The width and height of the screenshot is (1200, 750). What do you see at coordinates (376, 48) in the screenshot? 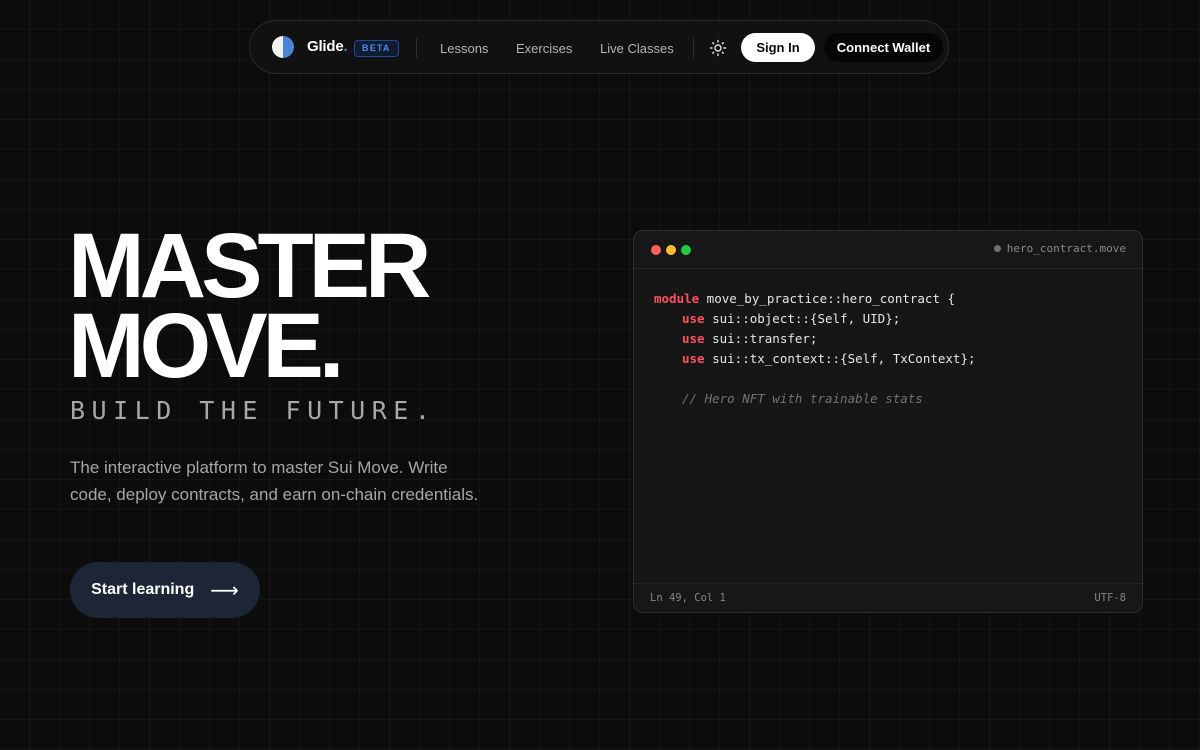
I see `beta-badge: BETA` at bounding box center [376, 48].